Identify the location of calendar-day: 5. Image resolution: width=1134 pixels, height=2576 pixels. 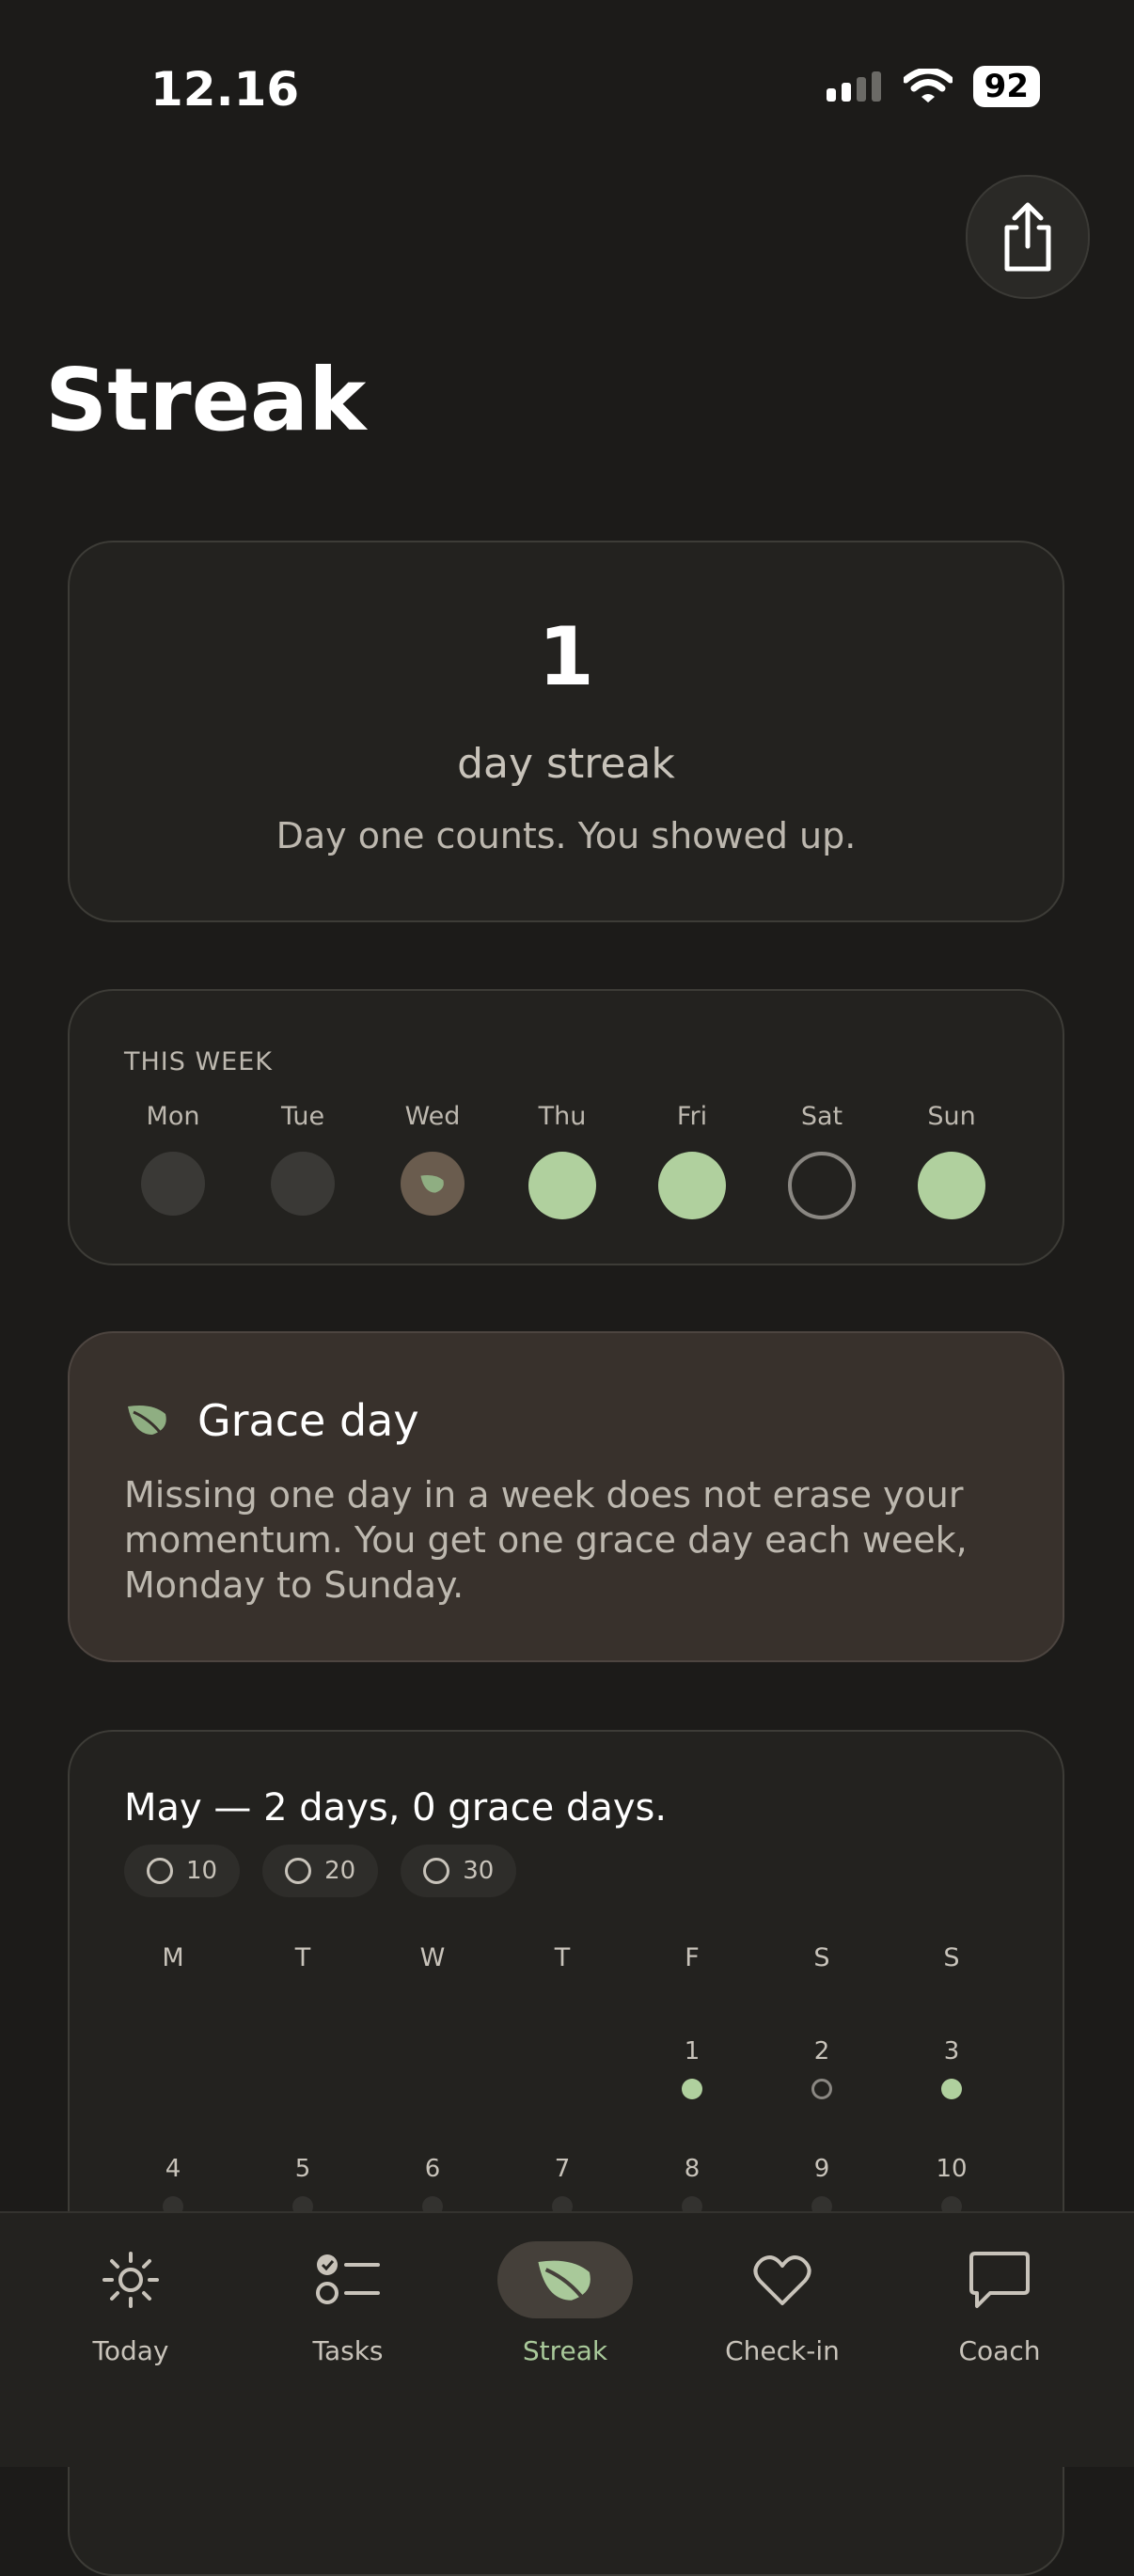
(302, 2186).